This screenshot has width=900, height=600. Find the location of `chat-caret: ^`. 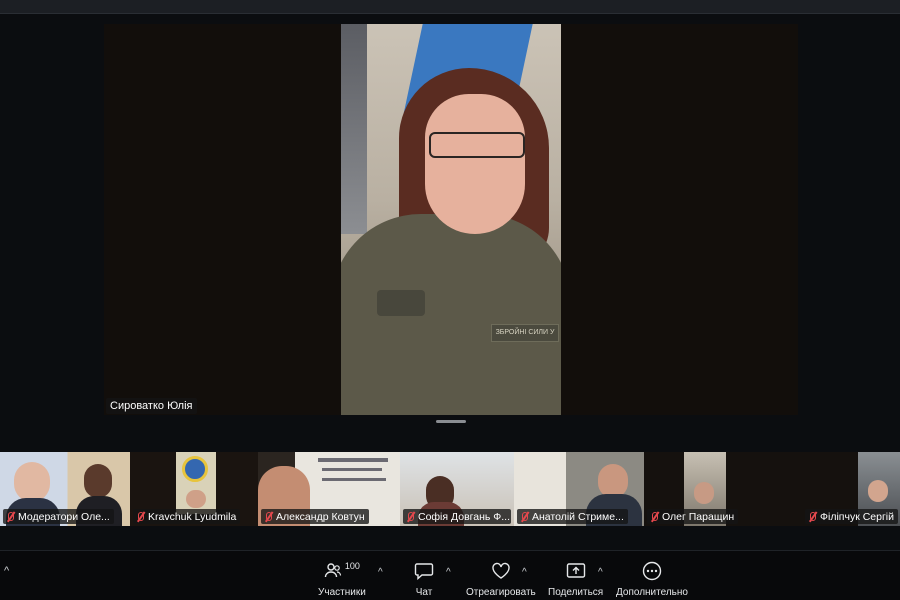

chat-caret: ^ is located at coordinates (448, 572).